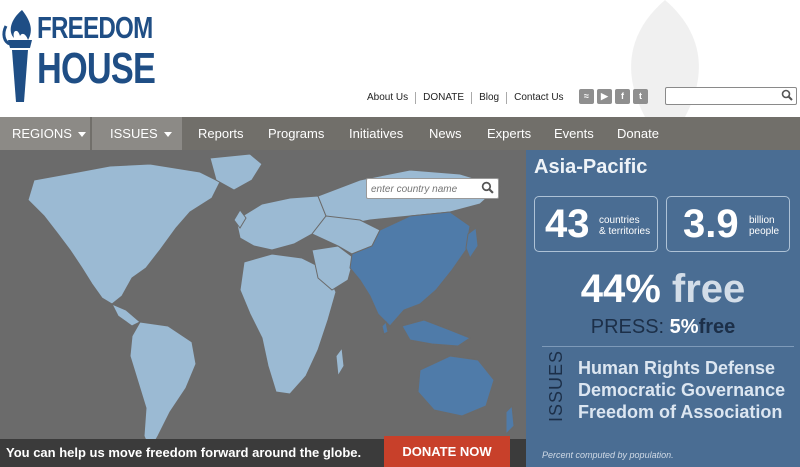 The height and width of the screenshot is (467, 800). What do you see at coordinates (443, 98) in the screenshot?
I see `donate-link: DONATE` at bounding box center [443, 98].